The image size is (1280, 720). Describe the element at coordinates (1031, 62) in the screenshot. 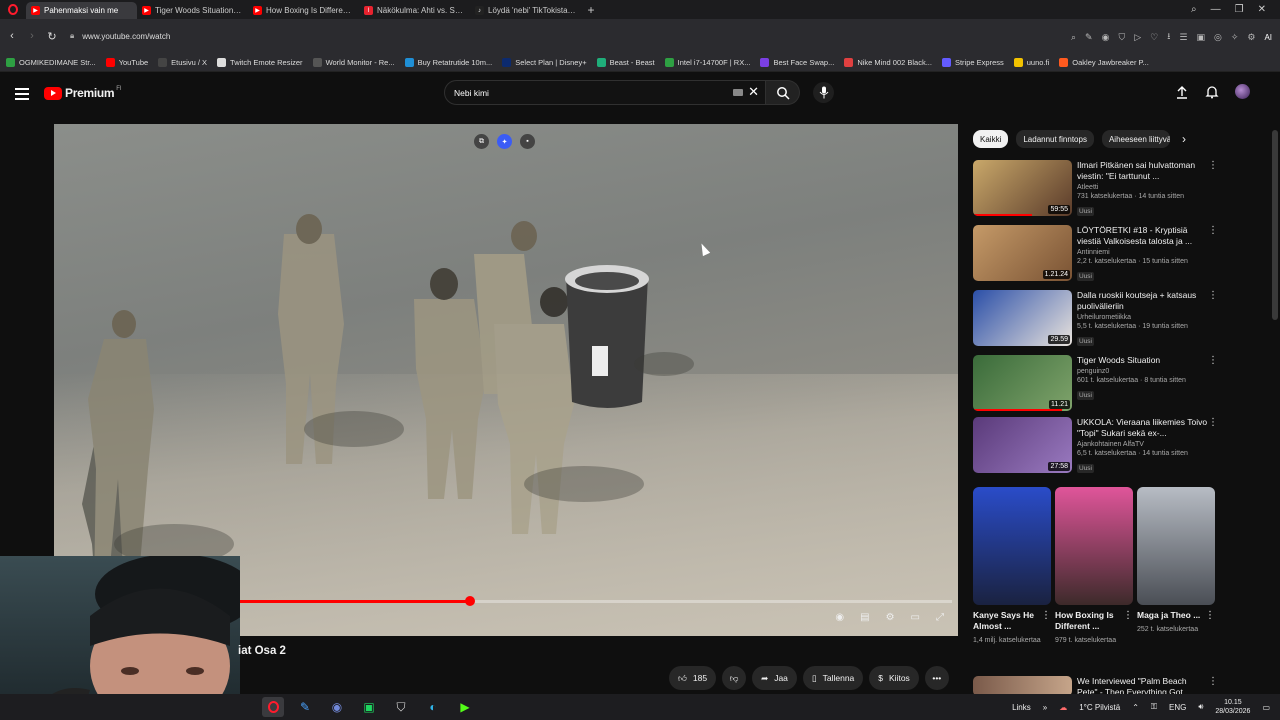

I see `bookmark: uuno.fi` at that location.